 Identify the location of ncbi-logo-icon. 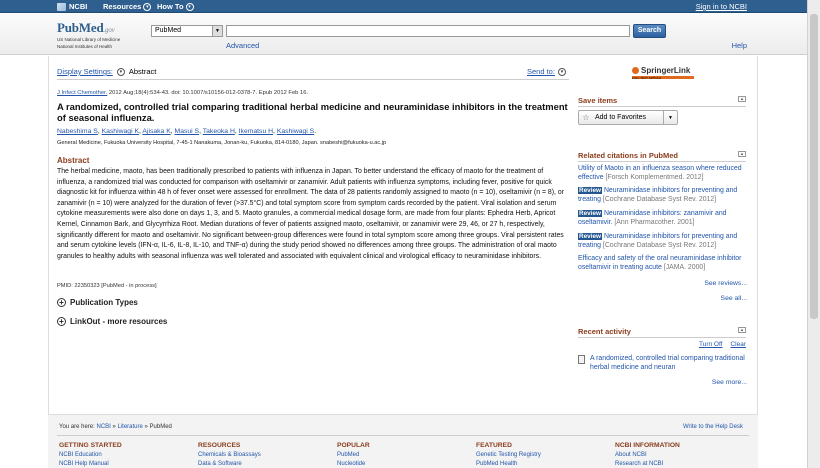
(61, 6).